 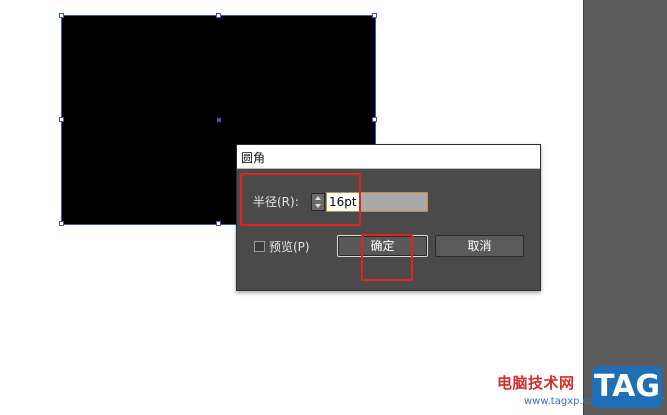 I want to click on radius-field-highlight, so click(x=300, y=199).